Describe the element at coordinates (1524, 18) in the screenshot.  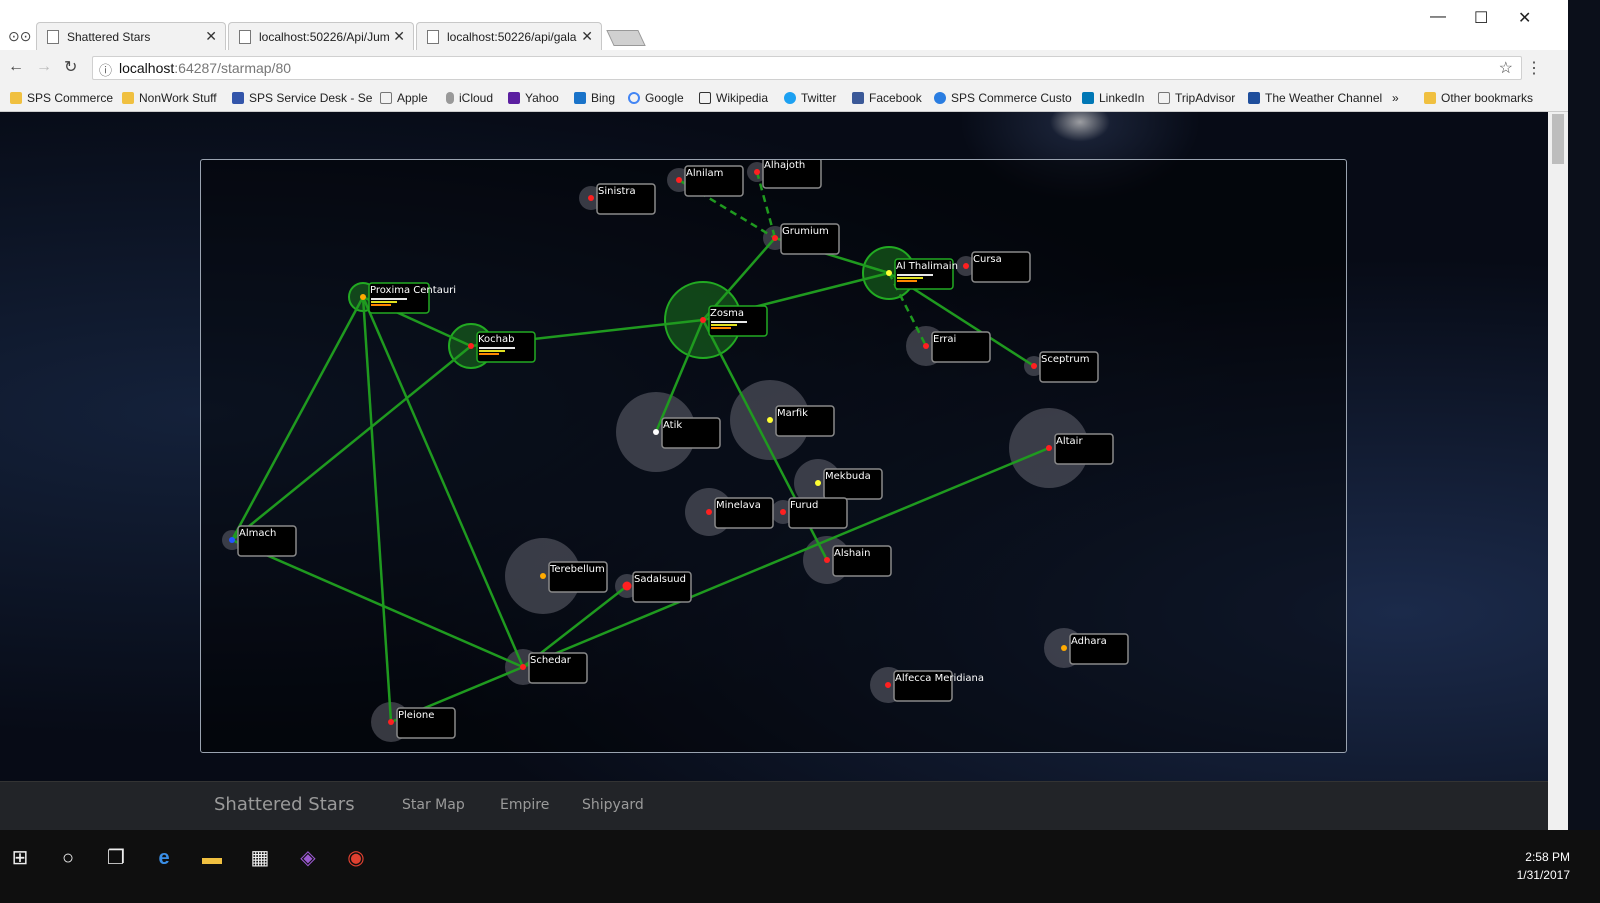
I see `close-window-icon: ✕` at that location.